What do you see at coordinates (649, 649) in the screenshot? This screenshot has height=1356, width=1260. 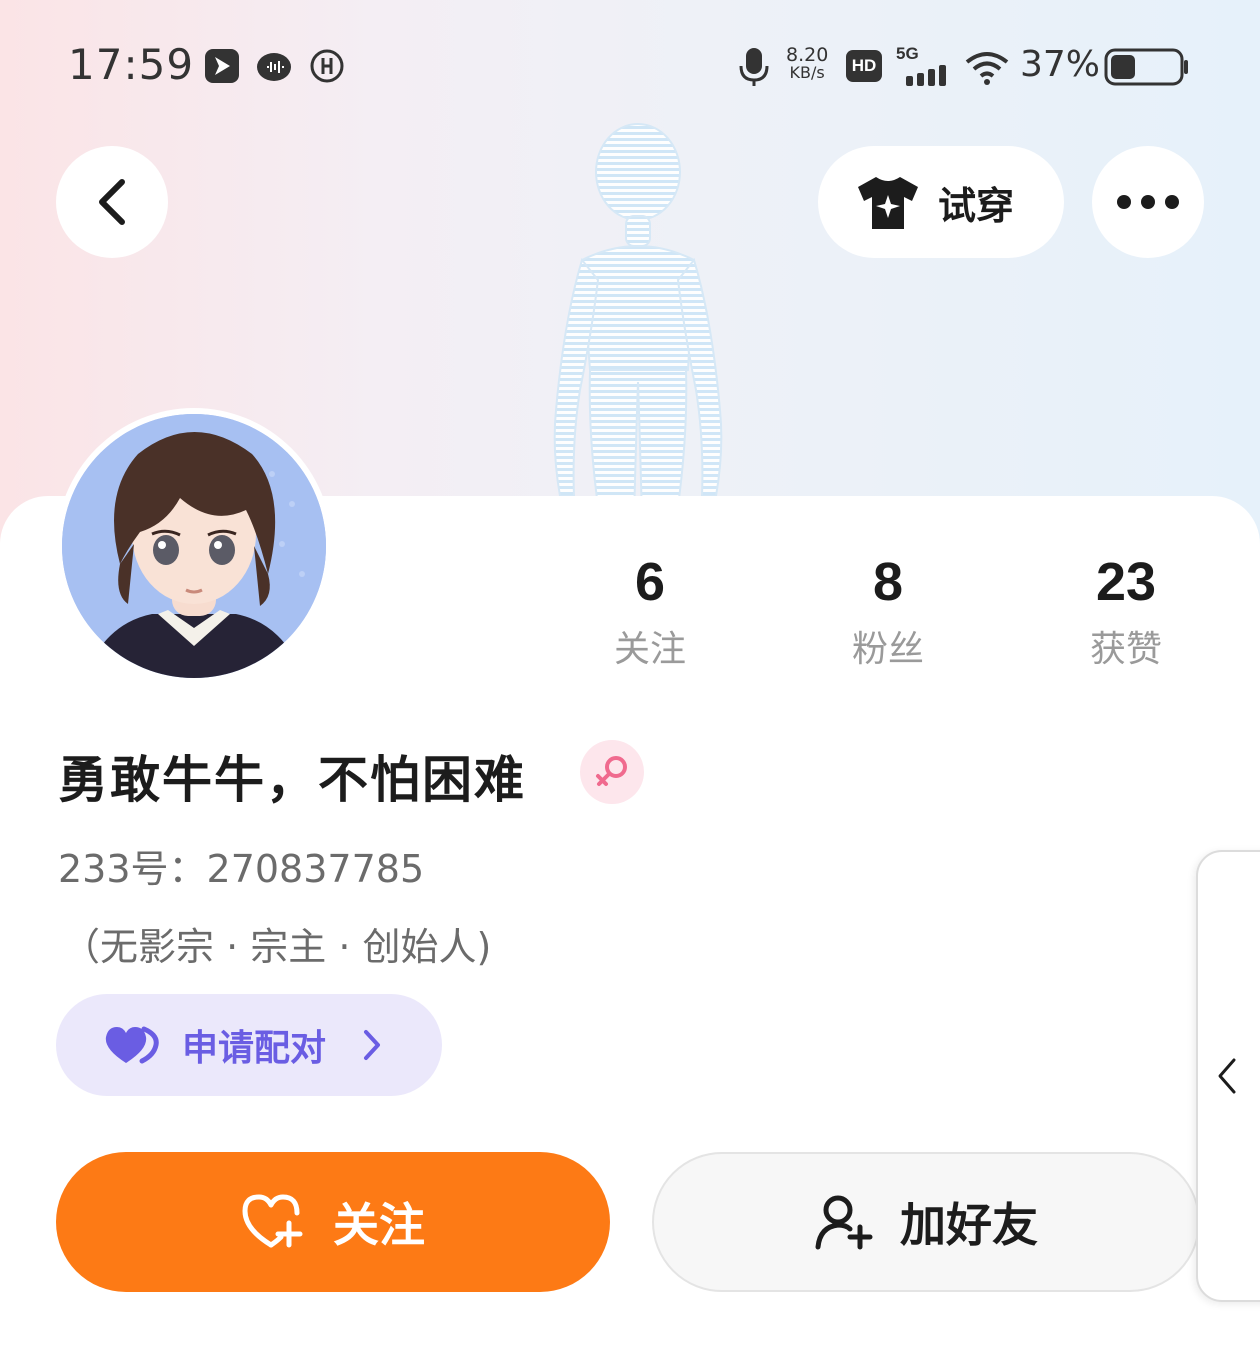 I see `stat-label: 关注` at bounding box center [649, 649].